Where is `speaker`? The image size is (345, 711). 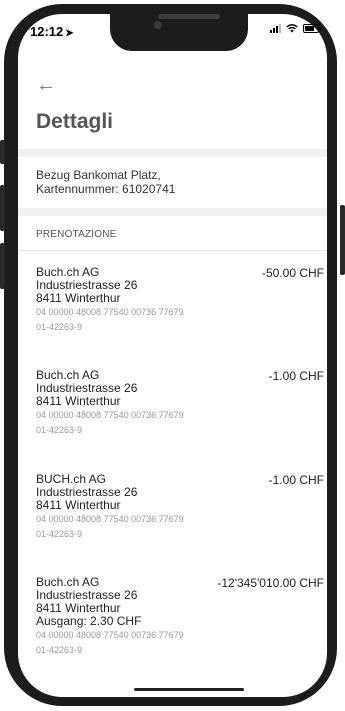 speaker is located at coordinates (189, 16).